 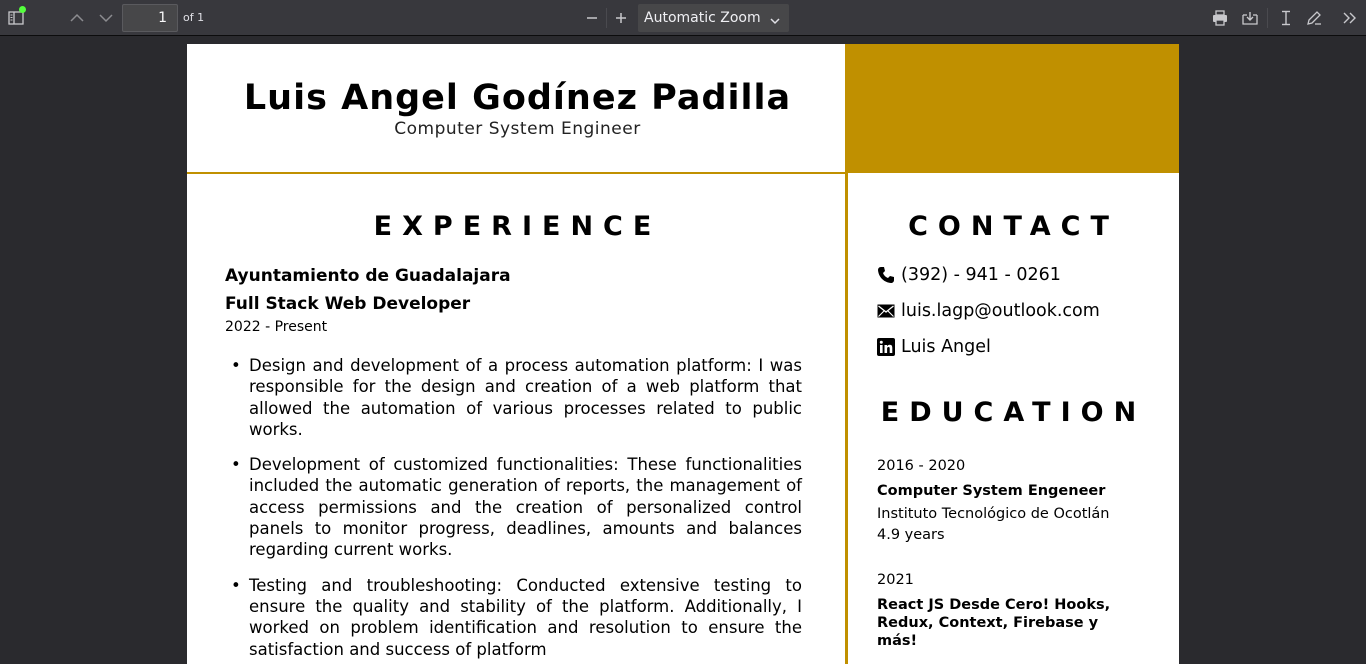 I want to click on contact-linkedin-text: Luis Angel, so click(x=946, y=347).